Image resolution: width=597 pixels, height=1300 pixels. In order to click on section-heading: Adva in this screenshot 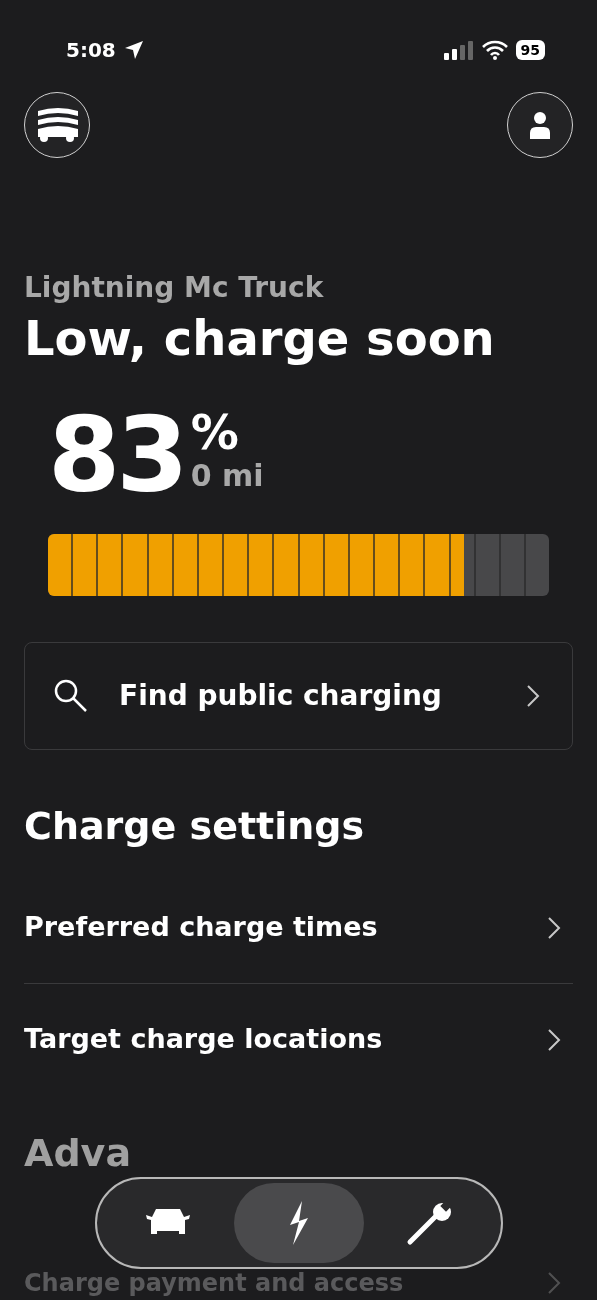, I will do `click(78, 1153)`.